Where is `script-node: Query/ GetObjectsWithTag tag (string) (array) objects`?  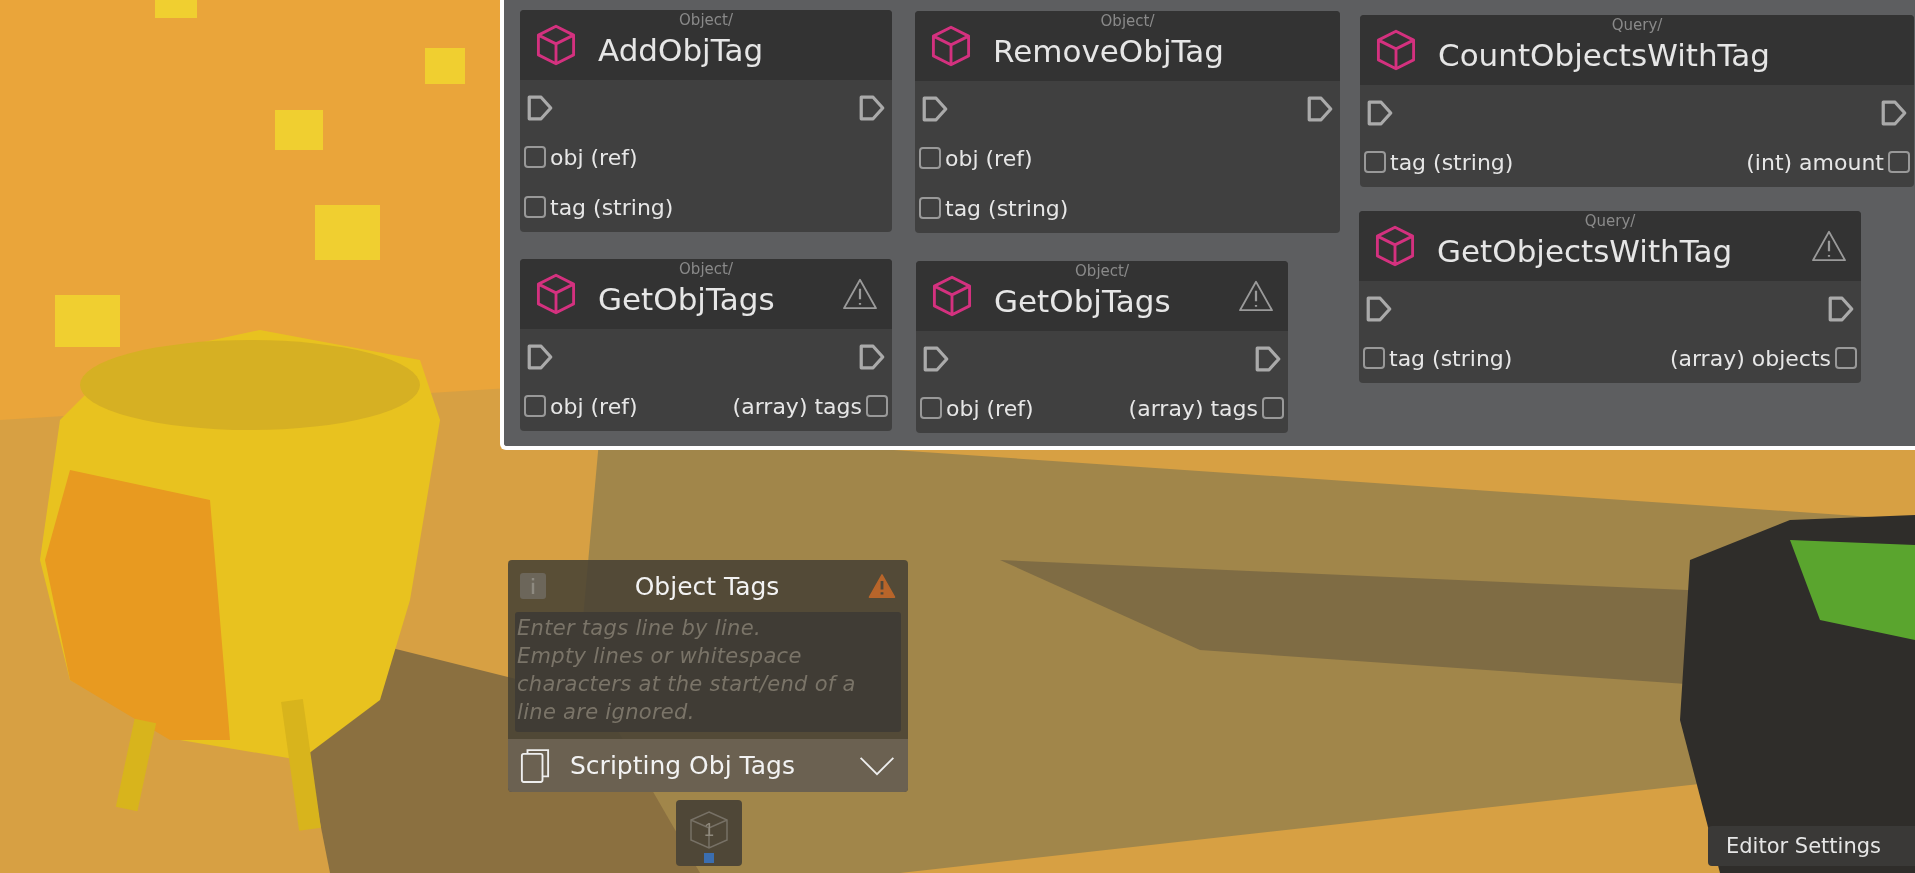 script-node: Query/ GetObjectsWithTag tag (string) (array) objects is located at coordinates (1610, 297).